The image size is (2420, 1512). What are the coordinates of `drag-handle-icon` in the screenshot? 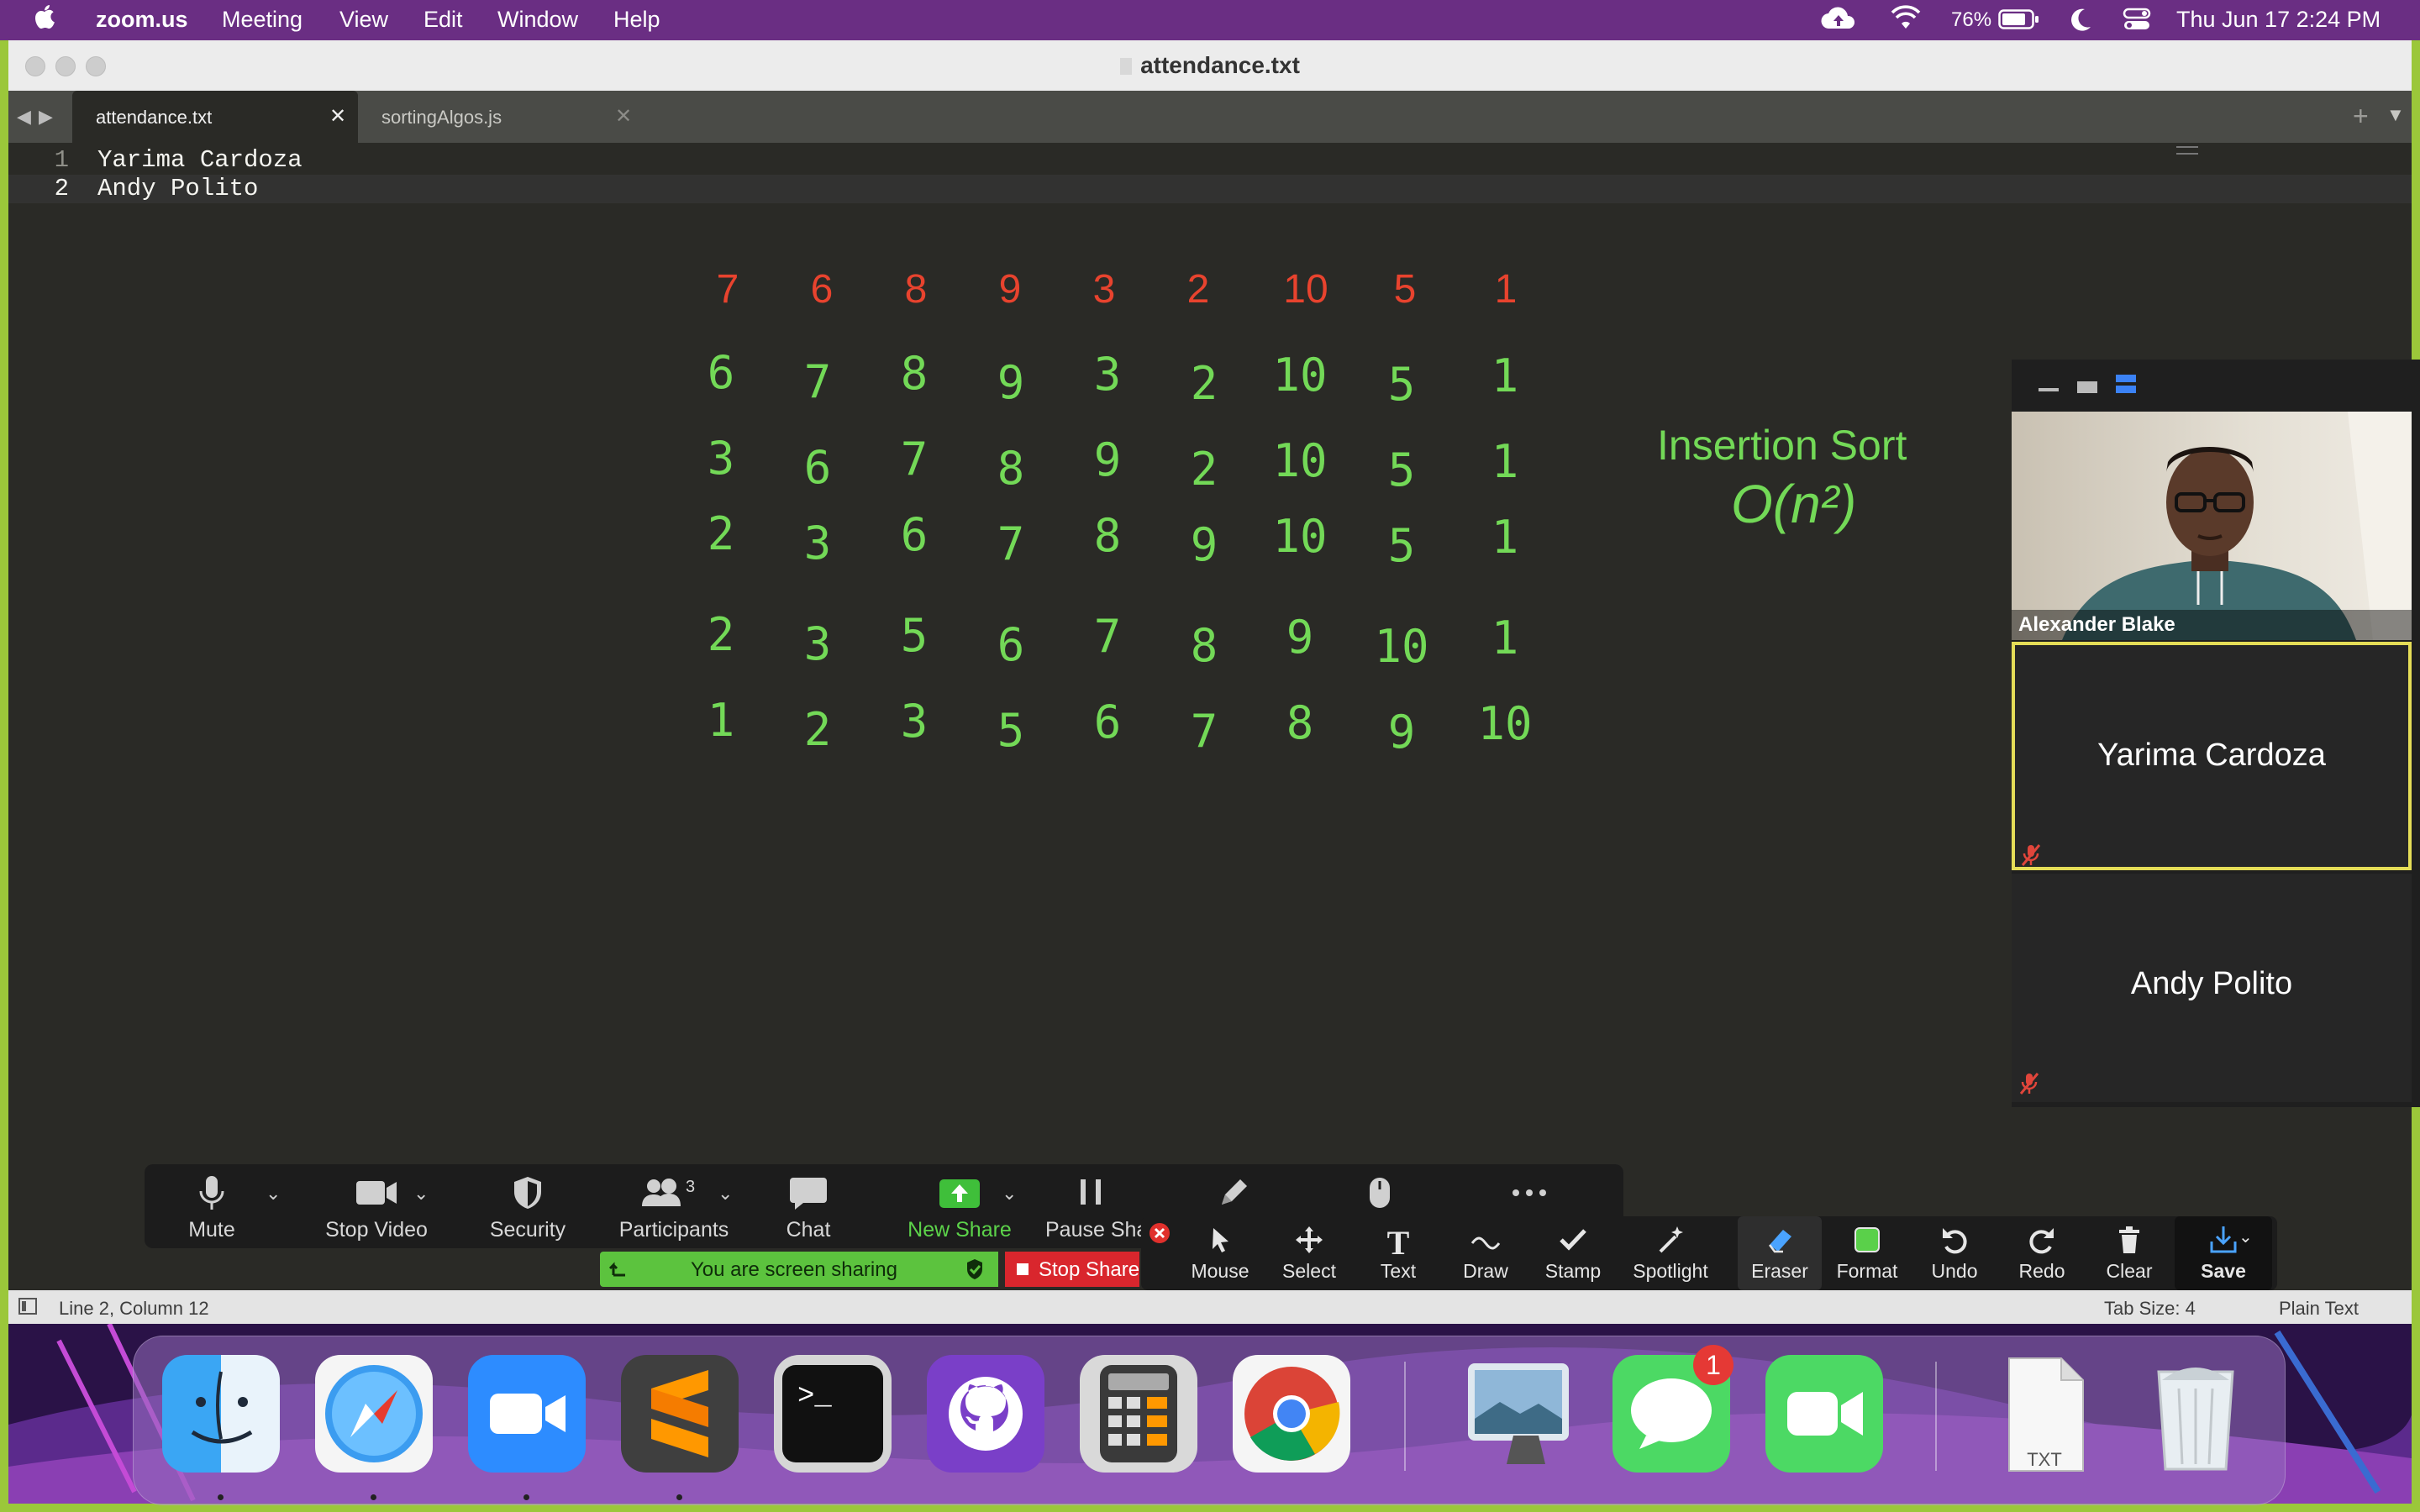 It's located at (619, 1272).